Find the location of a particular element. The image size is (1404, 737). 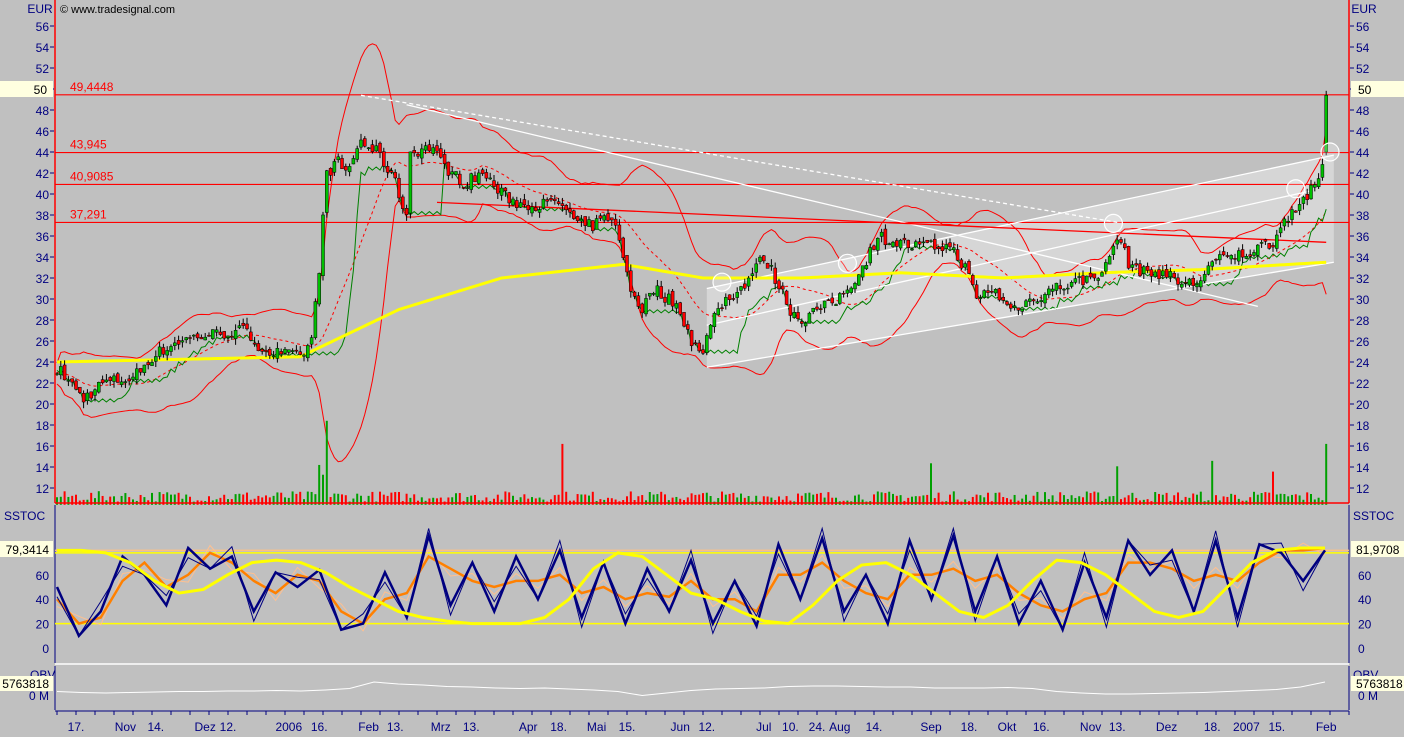

date-tick-label: Nov is located at coordinates (1090, 727).